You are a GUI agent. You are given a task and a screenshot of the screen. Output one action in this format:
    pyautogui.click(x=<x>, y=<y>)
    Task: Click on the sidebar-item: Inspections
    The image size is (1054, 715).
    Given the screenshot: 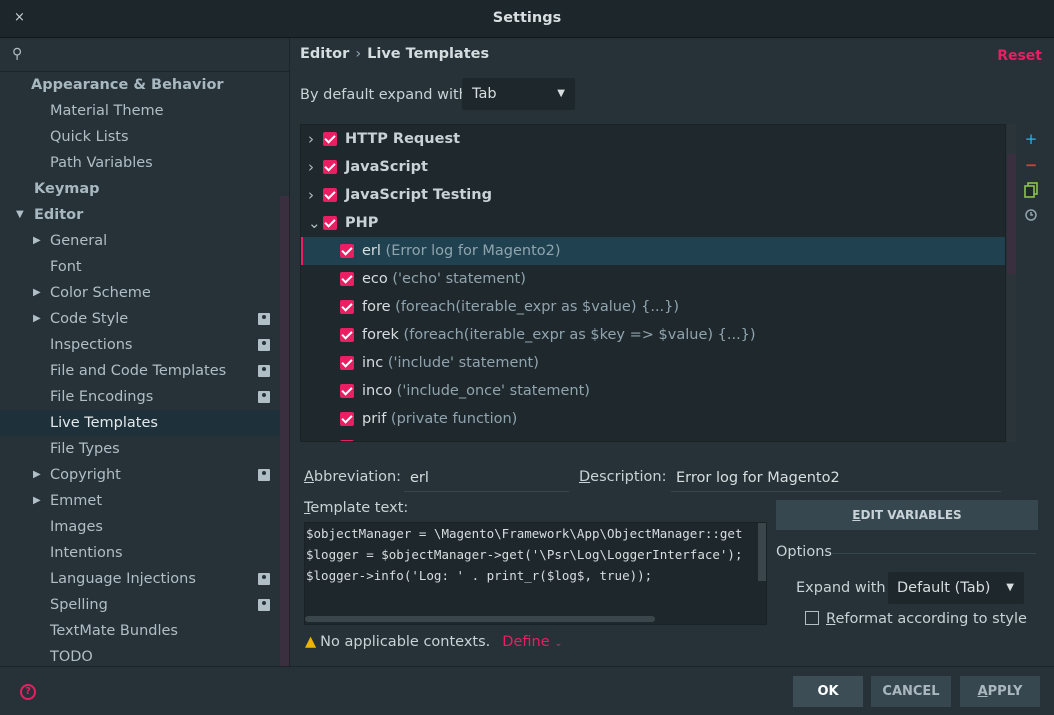 What is the action you would take?
    pyautogui.click(x=140, y=345)
    